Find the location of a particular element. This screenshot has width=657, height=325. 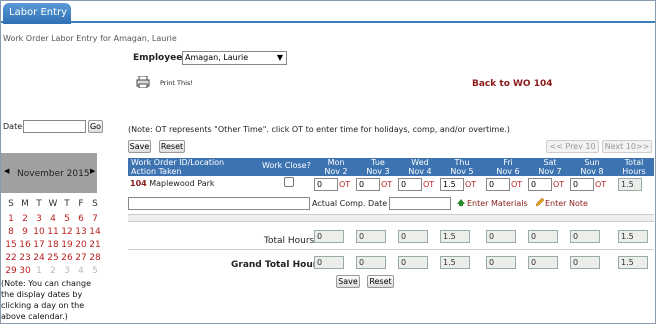

calendar-day: 12 is located at coordinates (67, 232).